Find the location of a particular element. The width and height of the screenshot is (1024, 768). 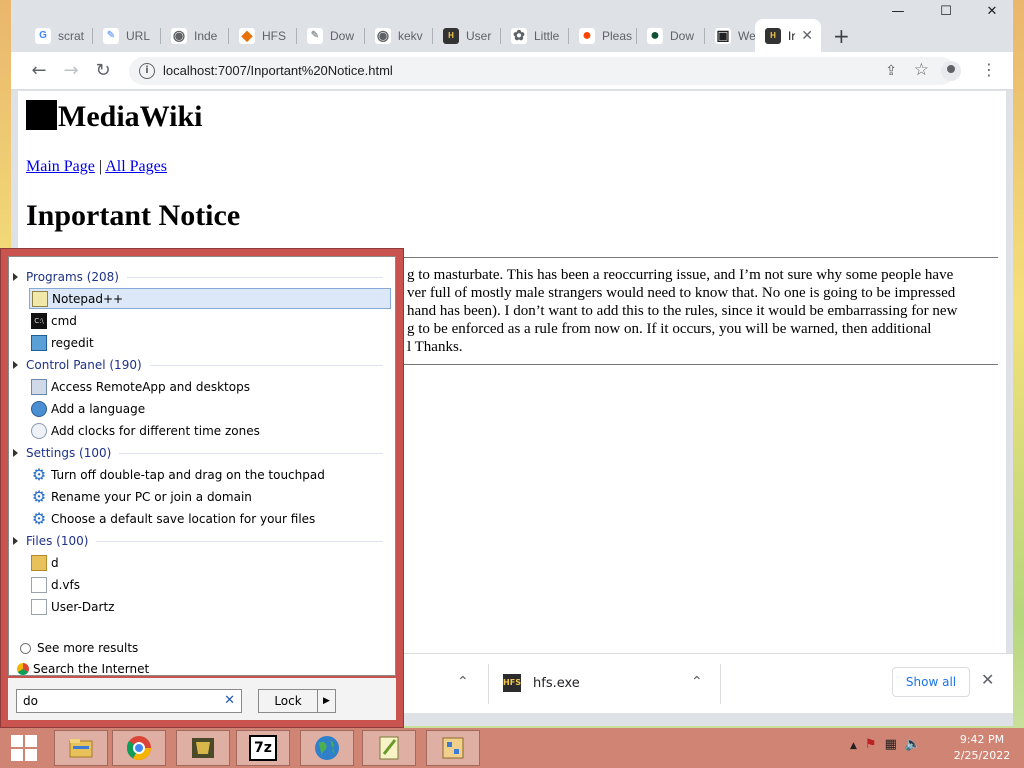

show-all-button: Show all is located at coordinates (931, 682).